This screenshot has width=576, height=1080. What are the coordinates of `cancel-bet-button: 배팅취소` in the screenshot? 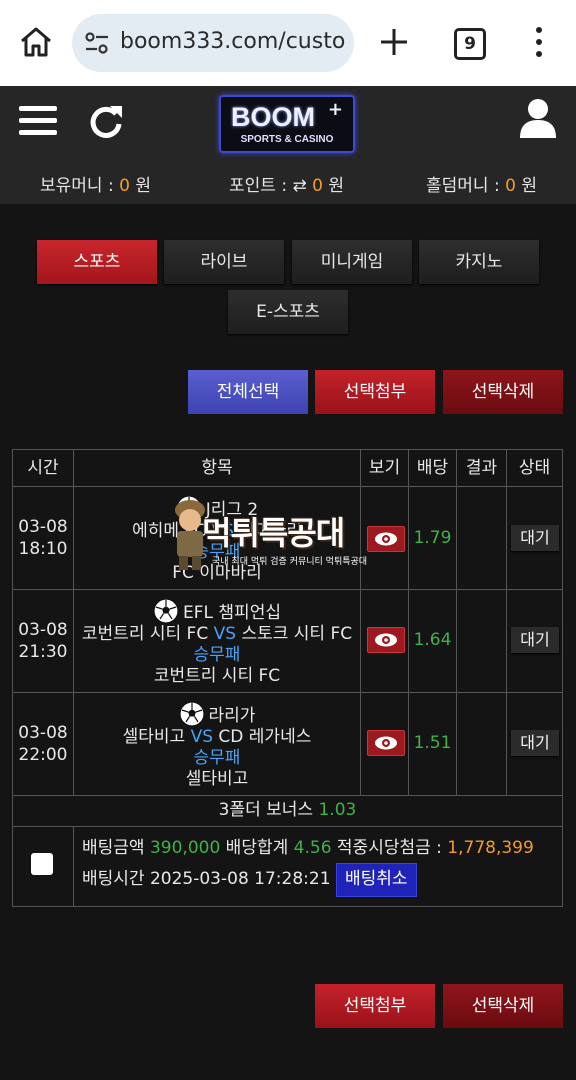 It's located at (376, 880).